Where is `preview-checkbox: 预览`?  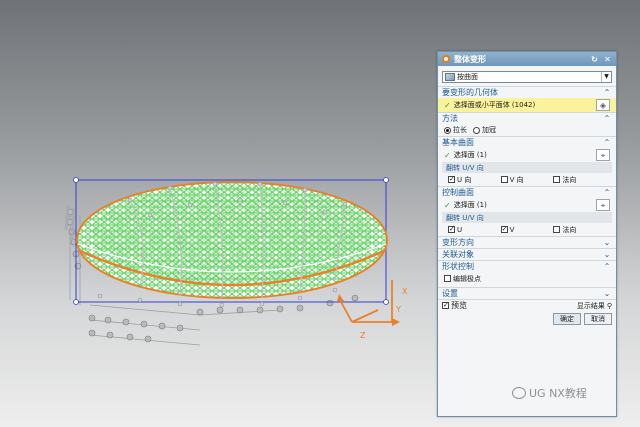 preview-checkbox: 预览 is located at coordinates (509, 305).